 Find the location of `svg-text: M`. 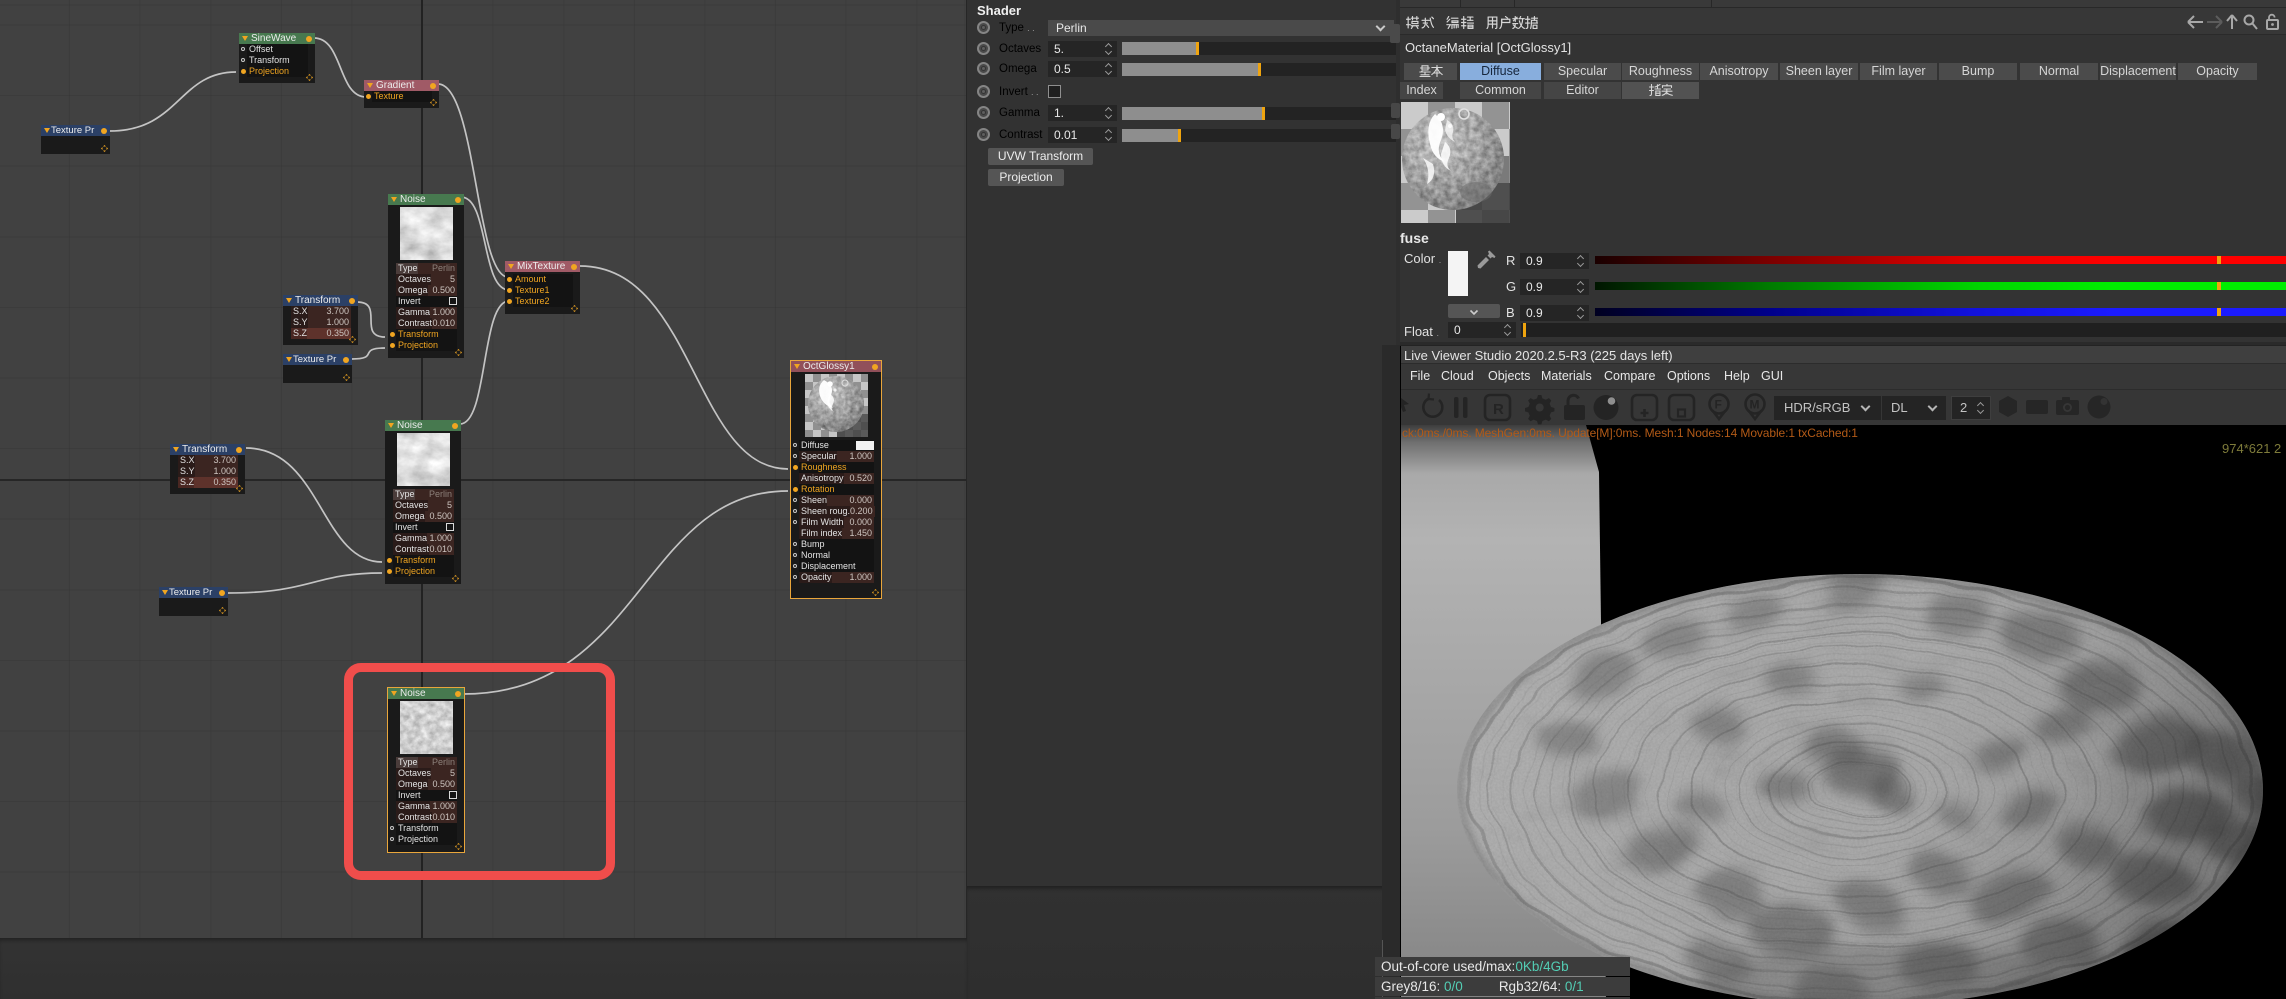

svg-text: M is located at coordinates (1755, 405).